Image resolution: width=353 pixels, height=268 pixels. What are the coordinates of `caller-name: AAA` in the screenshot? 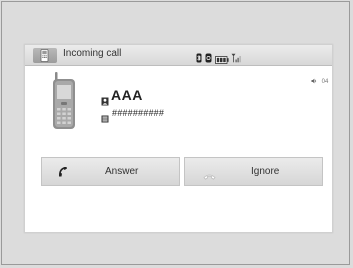 It's located at (127, 95).